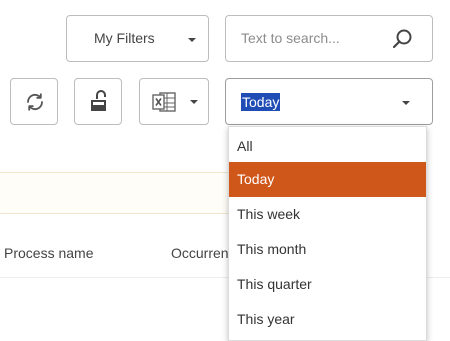 The height and width of the screenshot is (341, 450). I want to click on unlock-icon, so click(98, 100).